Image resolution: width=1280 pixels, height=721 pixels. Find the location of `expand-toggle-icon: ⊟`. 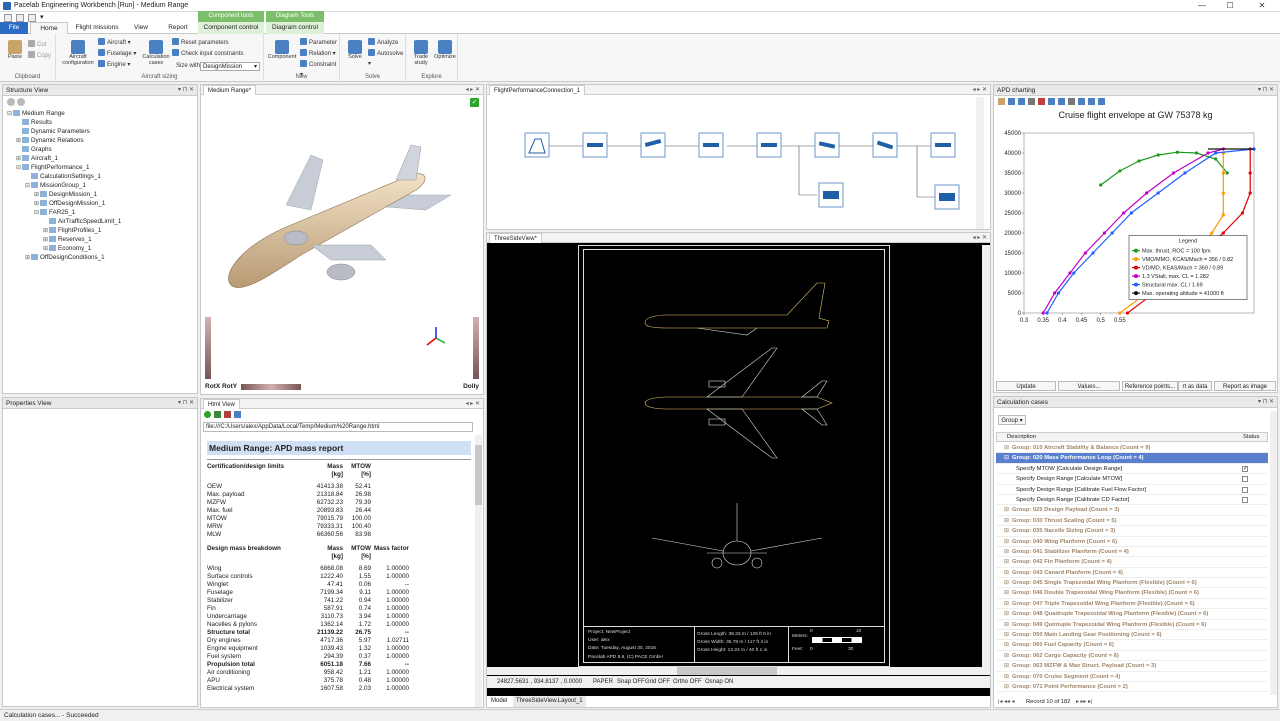

expand-toggle-icon: ⊟ is located at coordinates (1006, 458).